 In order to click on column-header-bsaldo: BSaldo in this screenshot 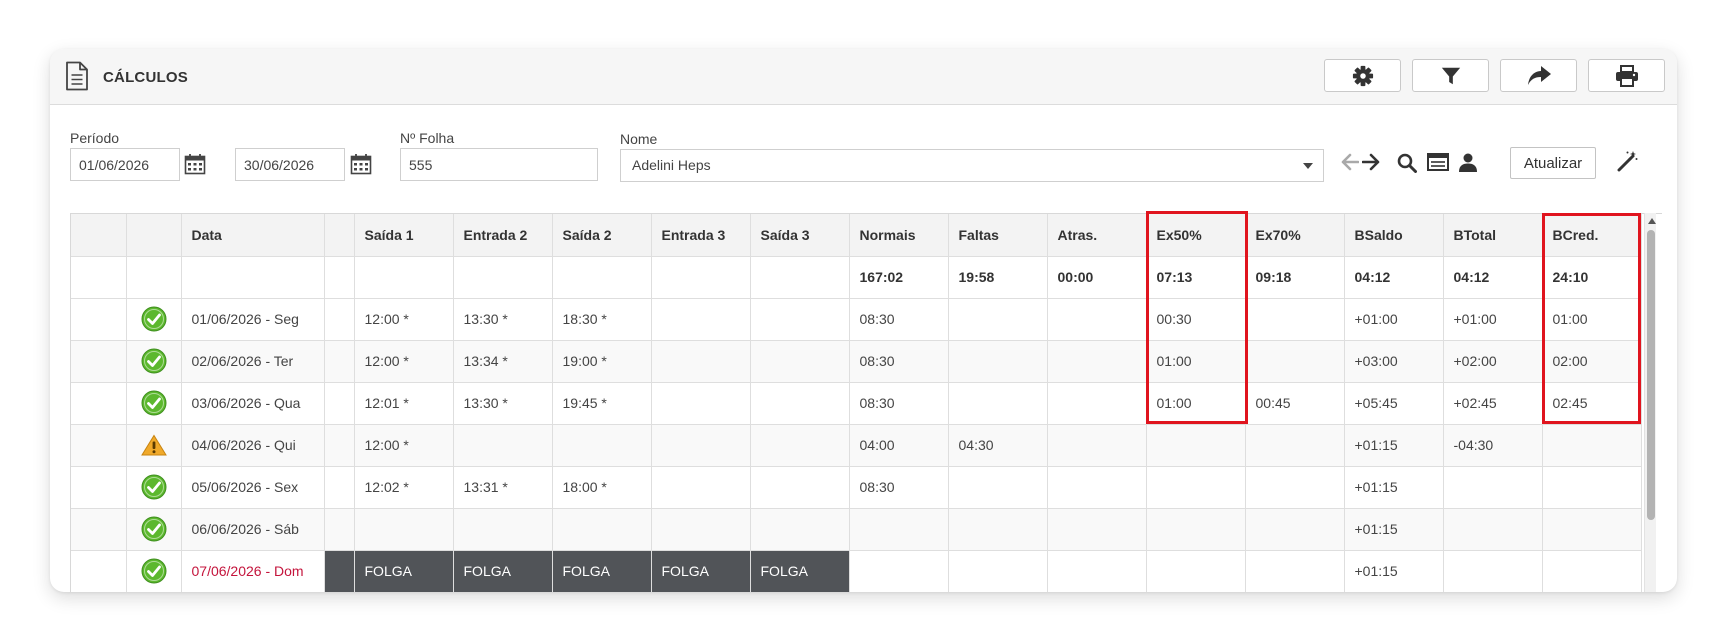, I will do `click(1394, 235)`.